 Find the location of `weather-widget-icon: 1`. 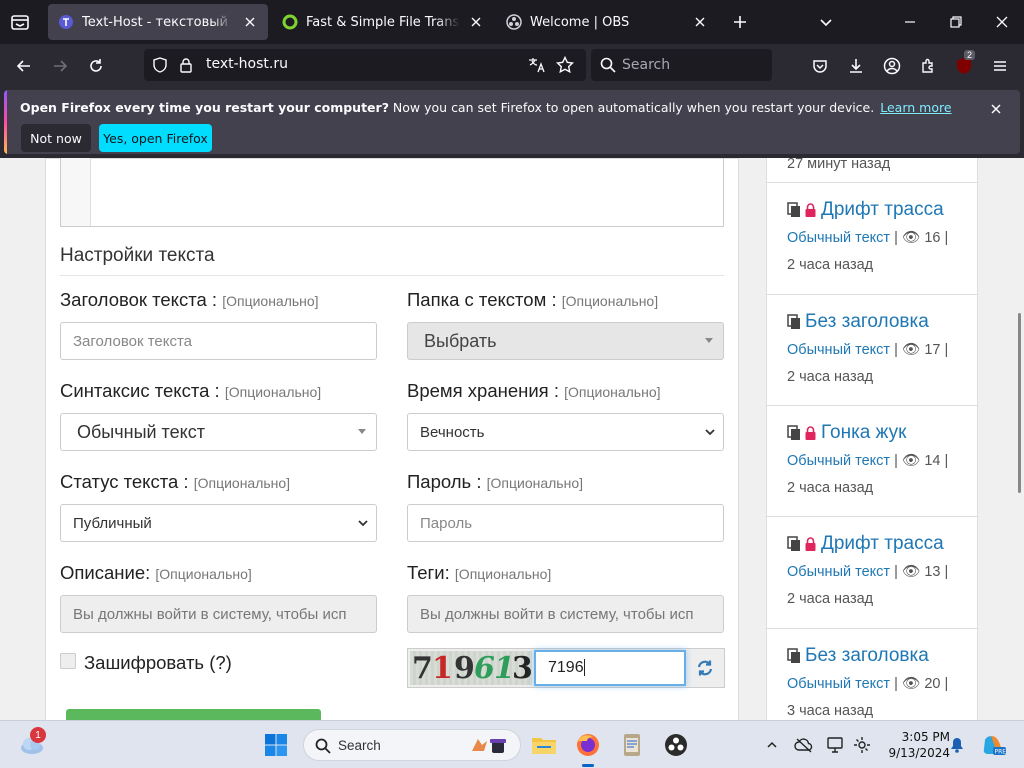

weather-widget-icon: 1 is located at coordinates (32, 744).